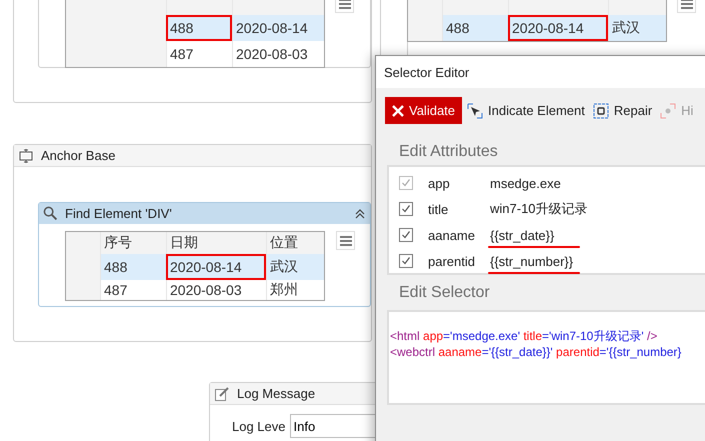 The height and width of the screenshot is (441, 705). I want to click on toolbar-button: Indicate Element, so click(526, 110).